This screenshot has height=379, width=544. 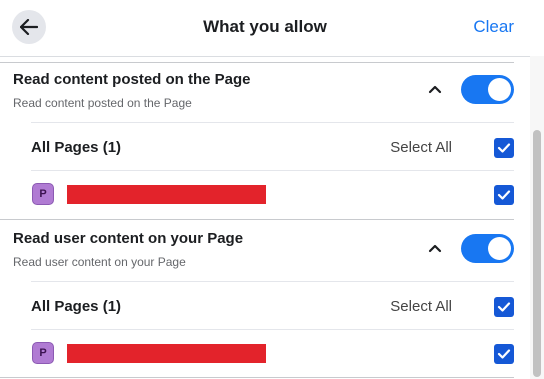 I want to click on chevron-up-icon, so click(x=435, y=248).